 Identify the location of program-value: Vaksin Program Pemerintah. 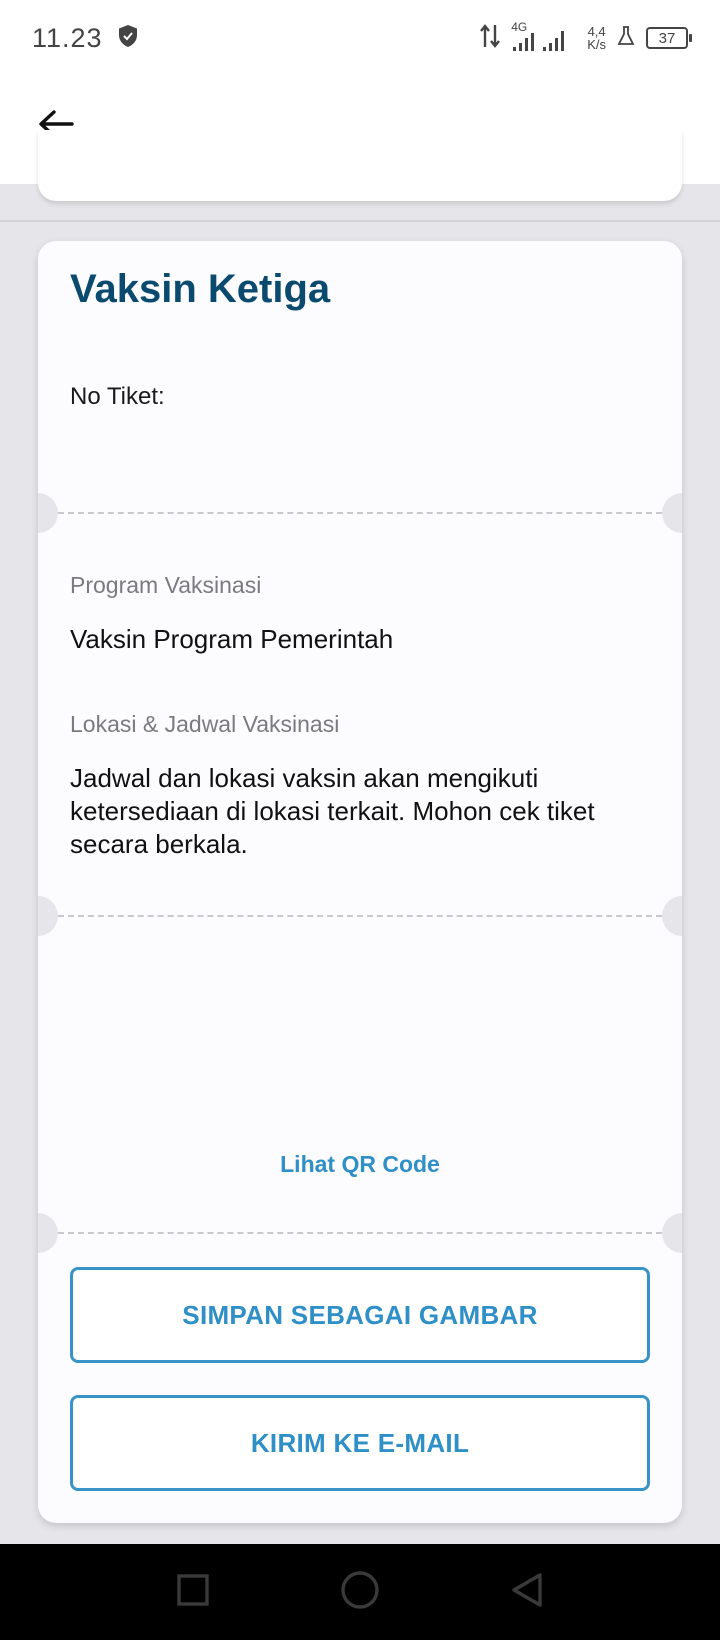
(232, 639).